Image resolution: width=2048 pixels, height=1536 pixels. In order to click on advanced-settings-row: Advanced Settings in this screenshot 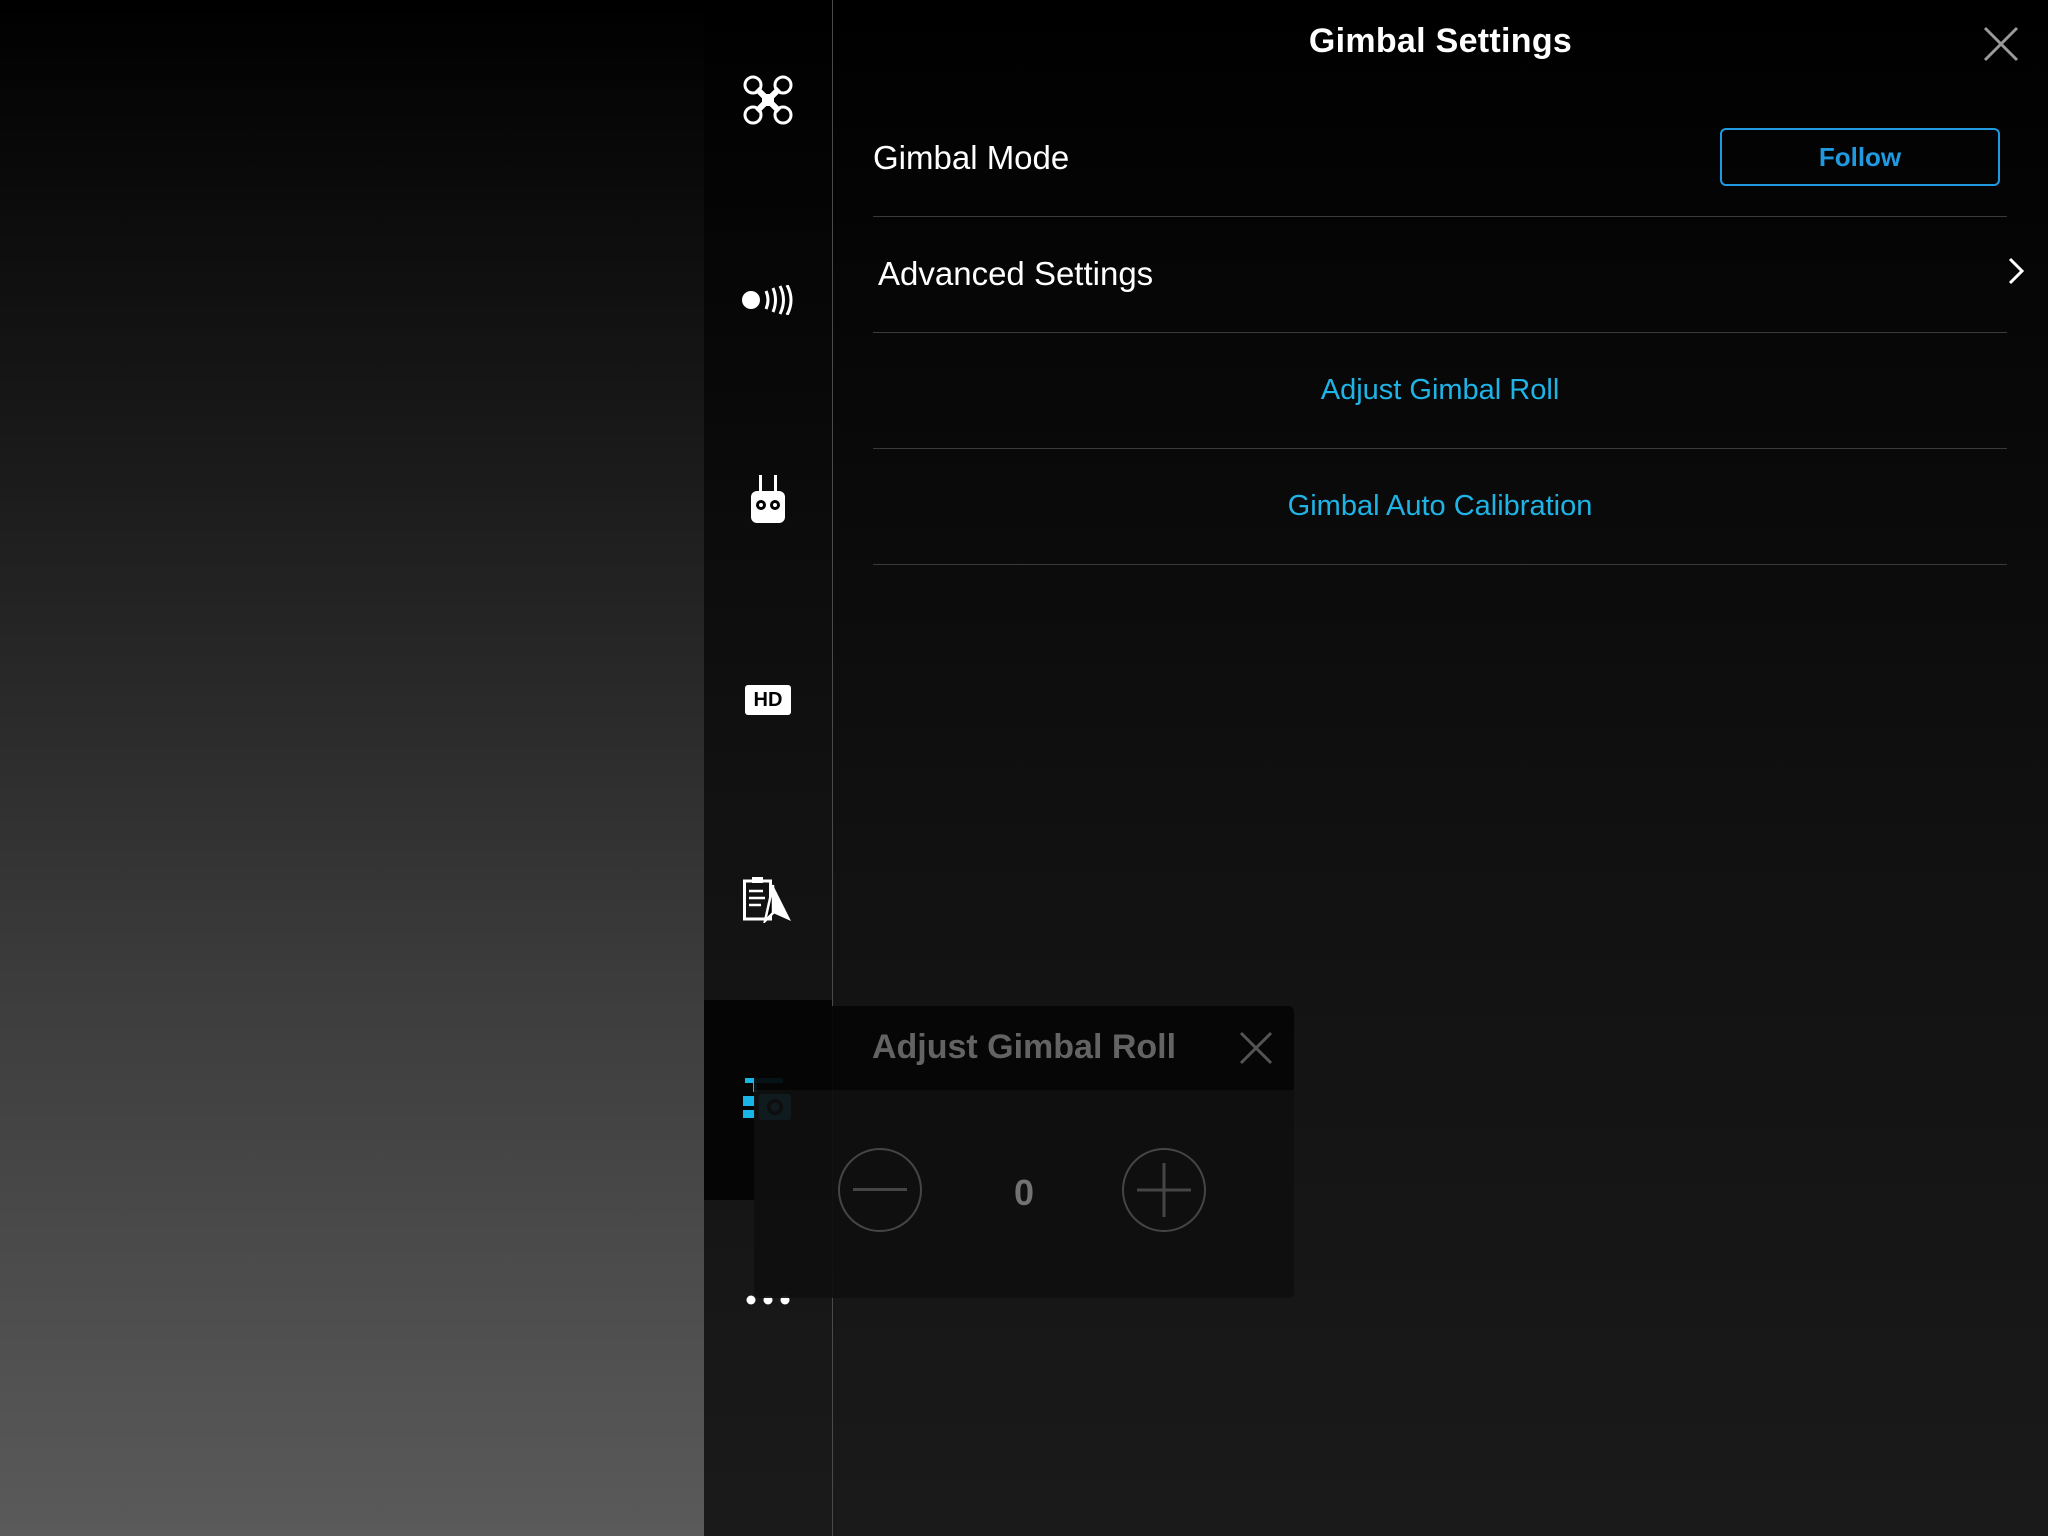, I will do `click(1449, 274)`.